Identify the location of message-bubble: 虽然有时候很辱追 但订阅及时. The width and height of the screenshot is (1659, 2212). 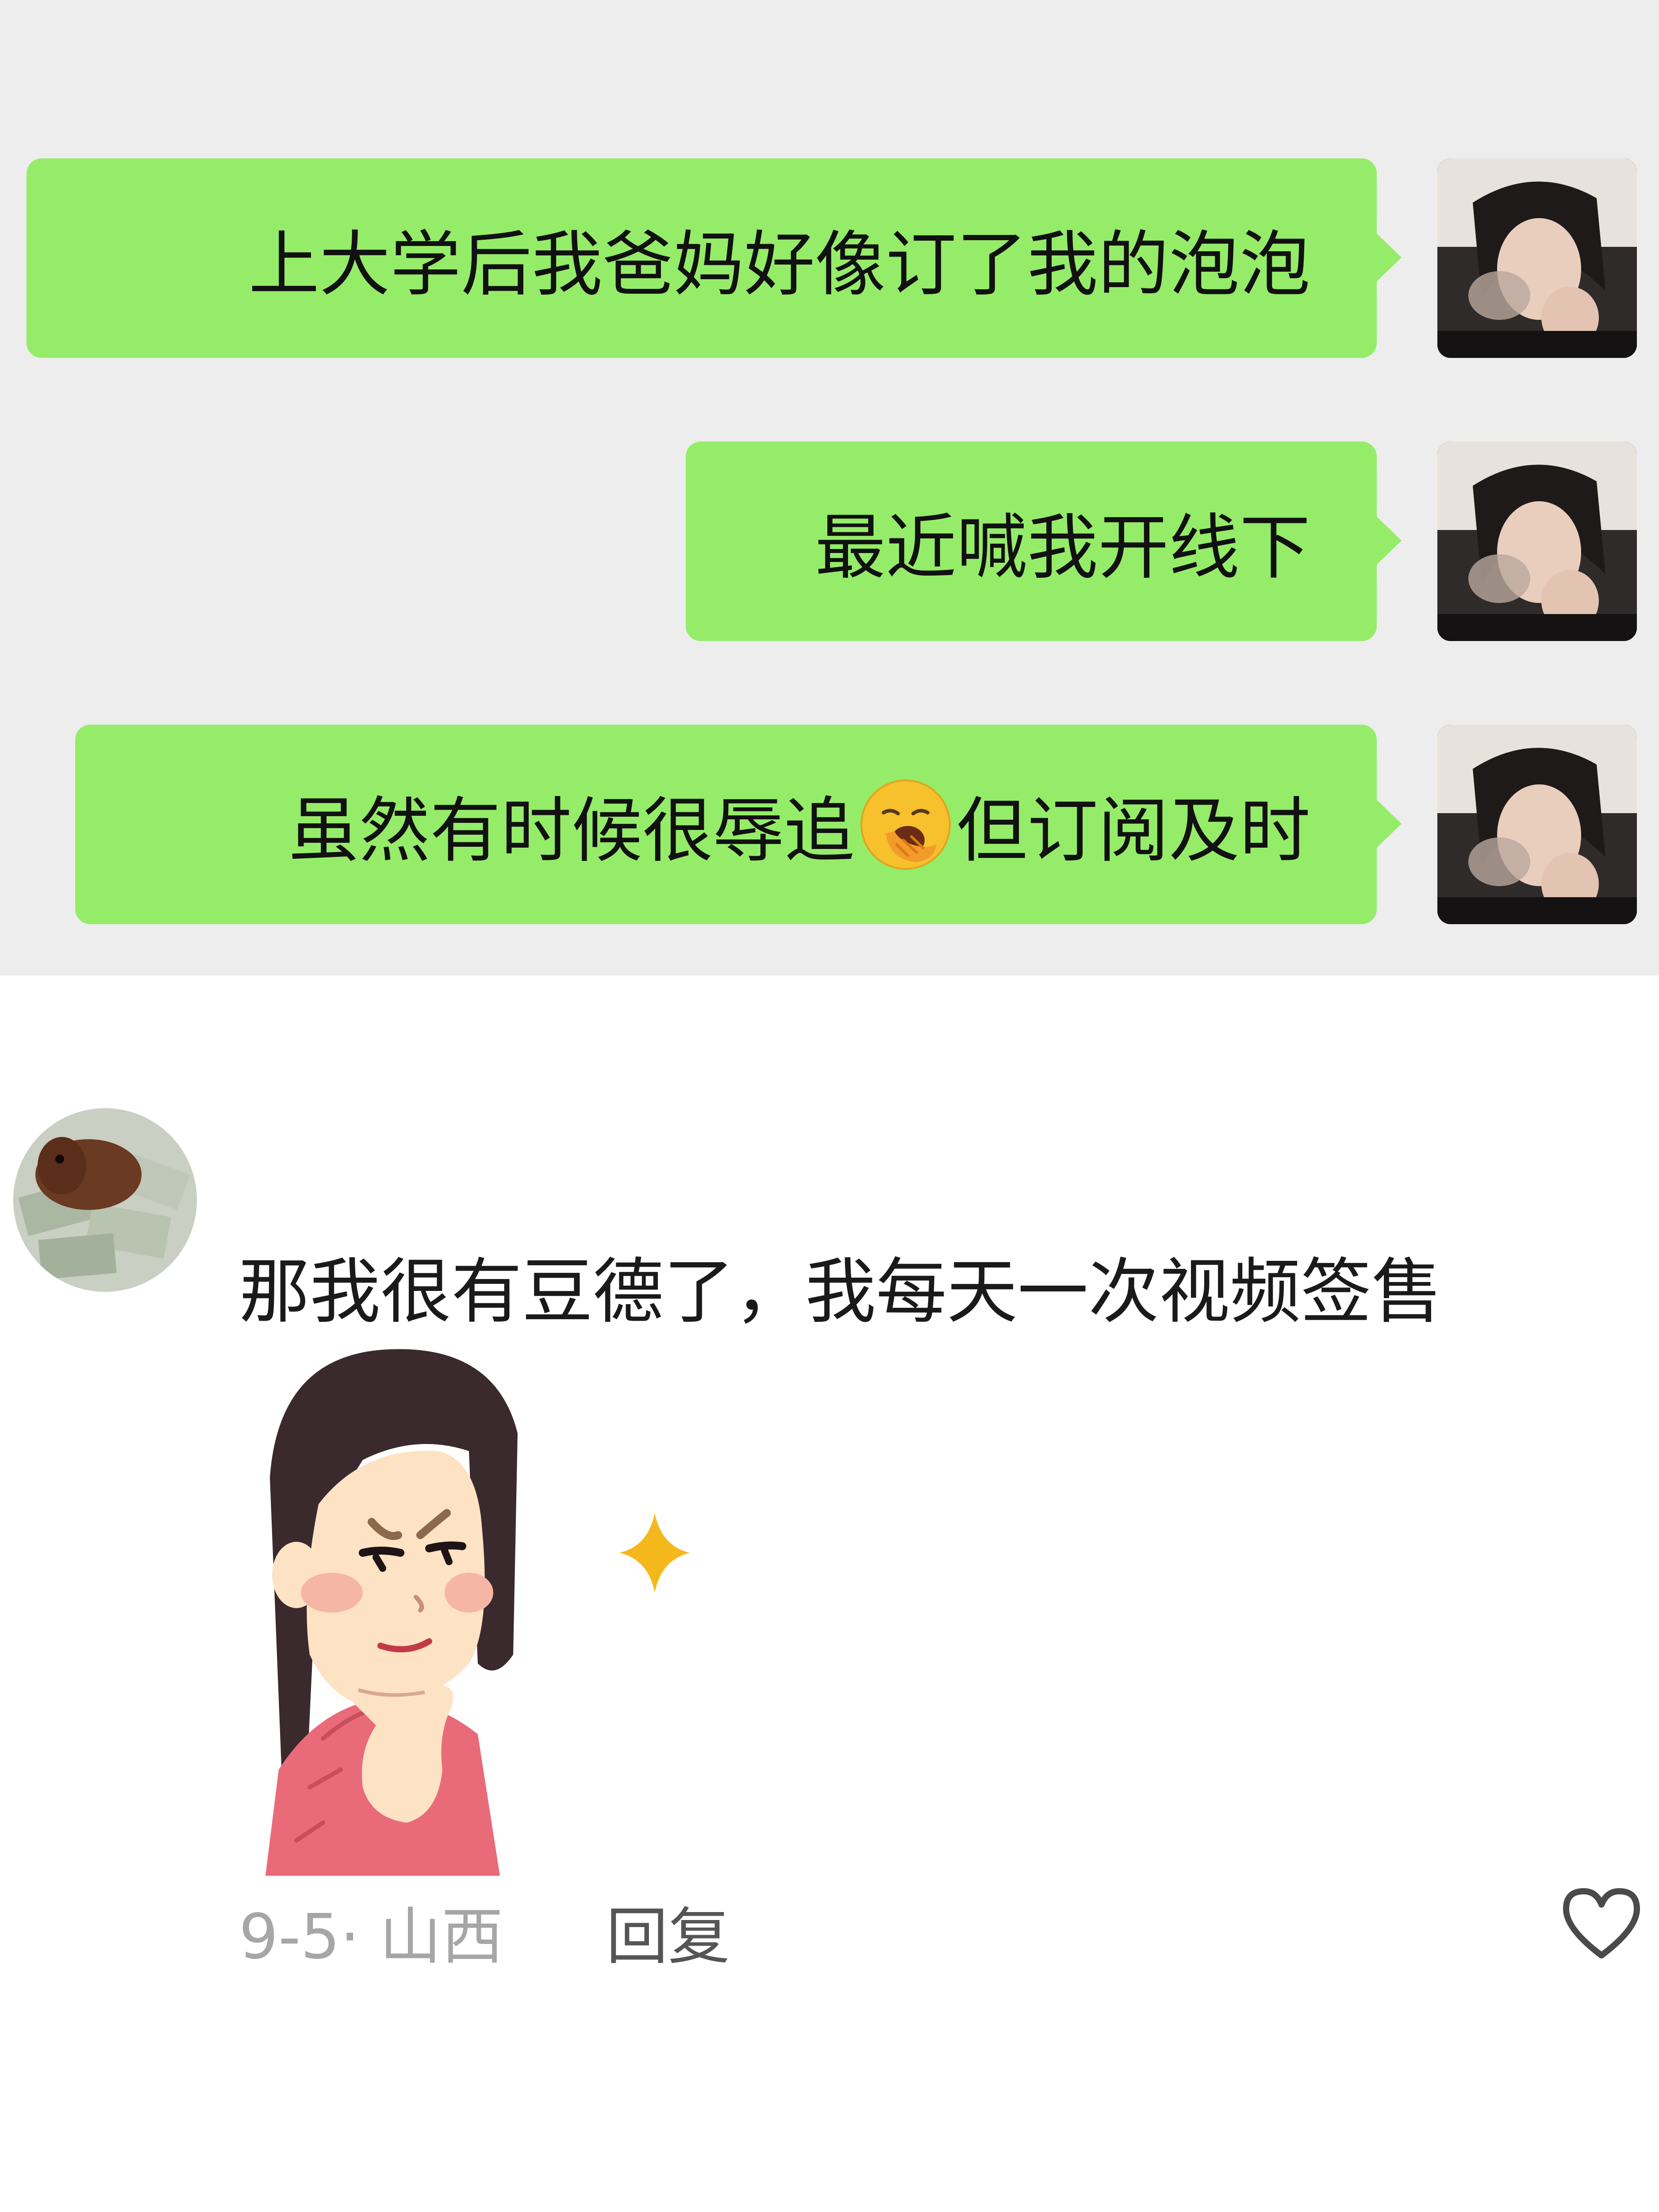
(739, 825).